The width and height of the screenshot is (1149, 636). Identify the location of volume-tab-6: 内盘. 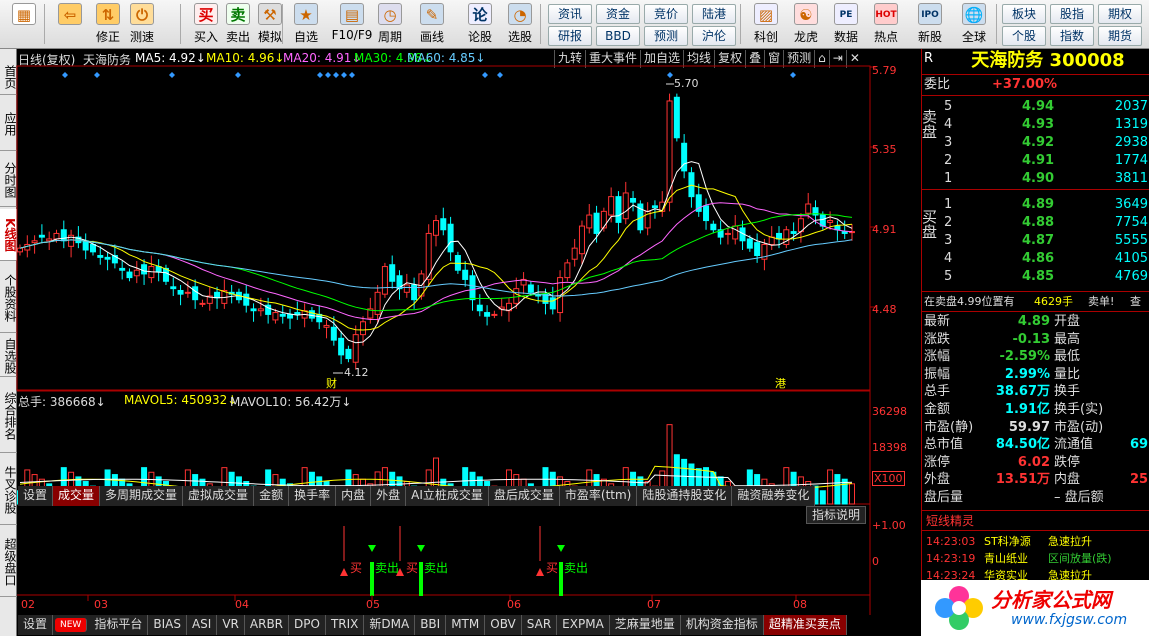
(354, 496).